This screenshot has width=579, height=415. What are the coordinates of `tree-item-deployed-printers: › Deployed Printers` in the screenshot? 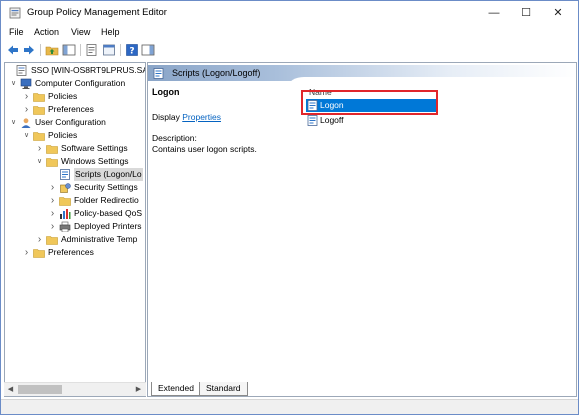 It's located at (96, 226).